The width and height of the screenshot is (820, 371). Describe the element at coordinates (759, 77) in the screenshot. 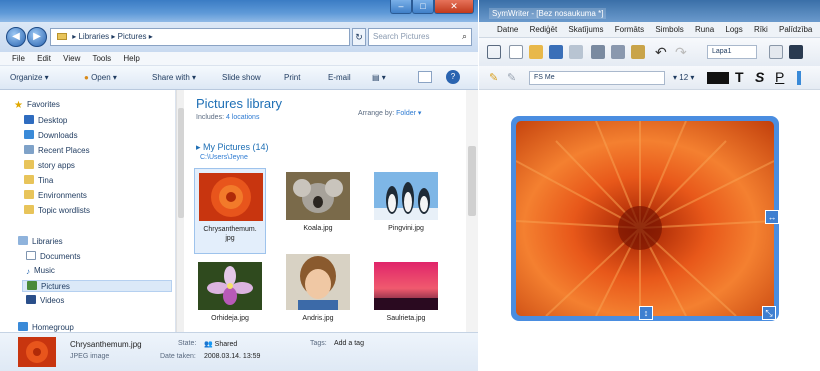

I see `symbol-style-button: S` at that location.